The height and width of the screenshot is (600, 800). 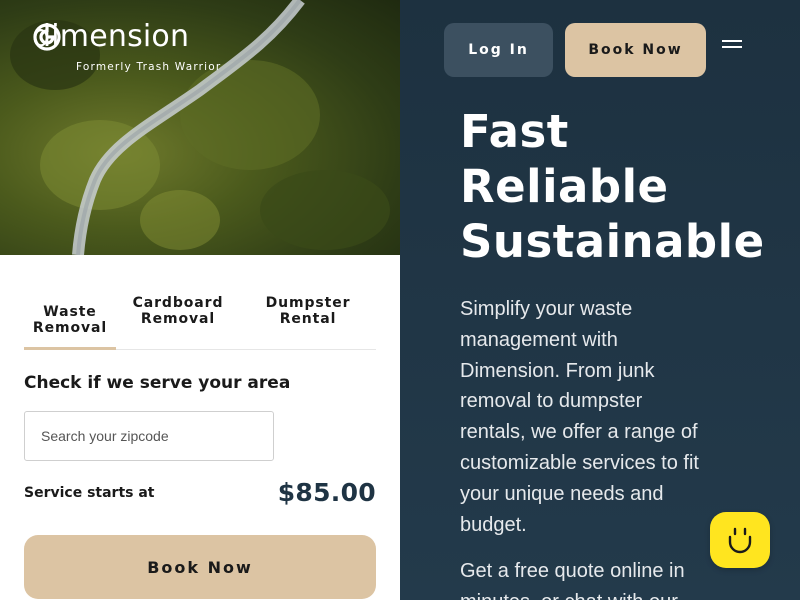 What do you see at coordinates (157, 383) in the screenshot?
I see `check-area-title: Check if we serve your area` at bounding box center [157, 383].